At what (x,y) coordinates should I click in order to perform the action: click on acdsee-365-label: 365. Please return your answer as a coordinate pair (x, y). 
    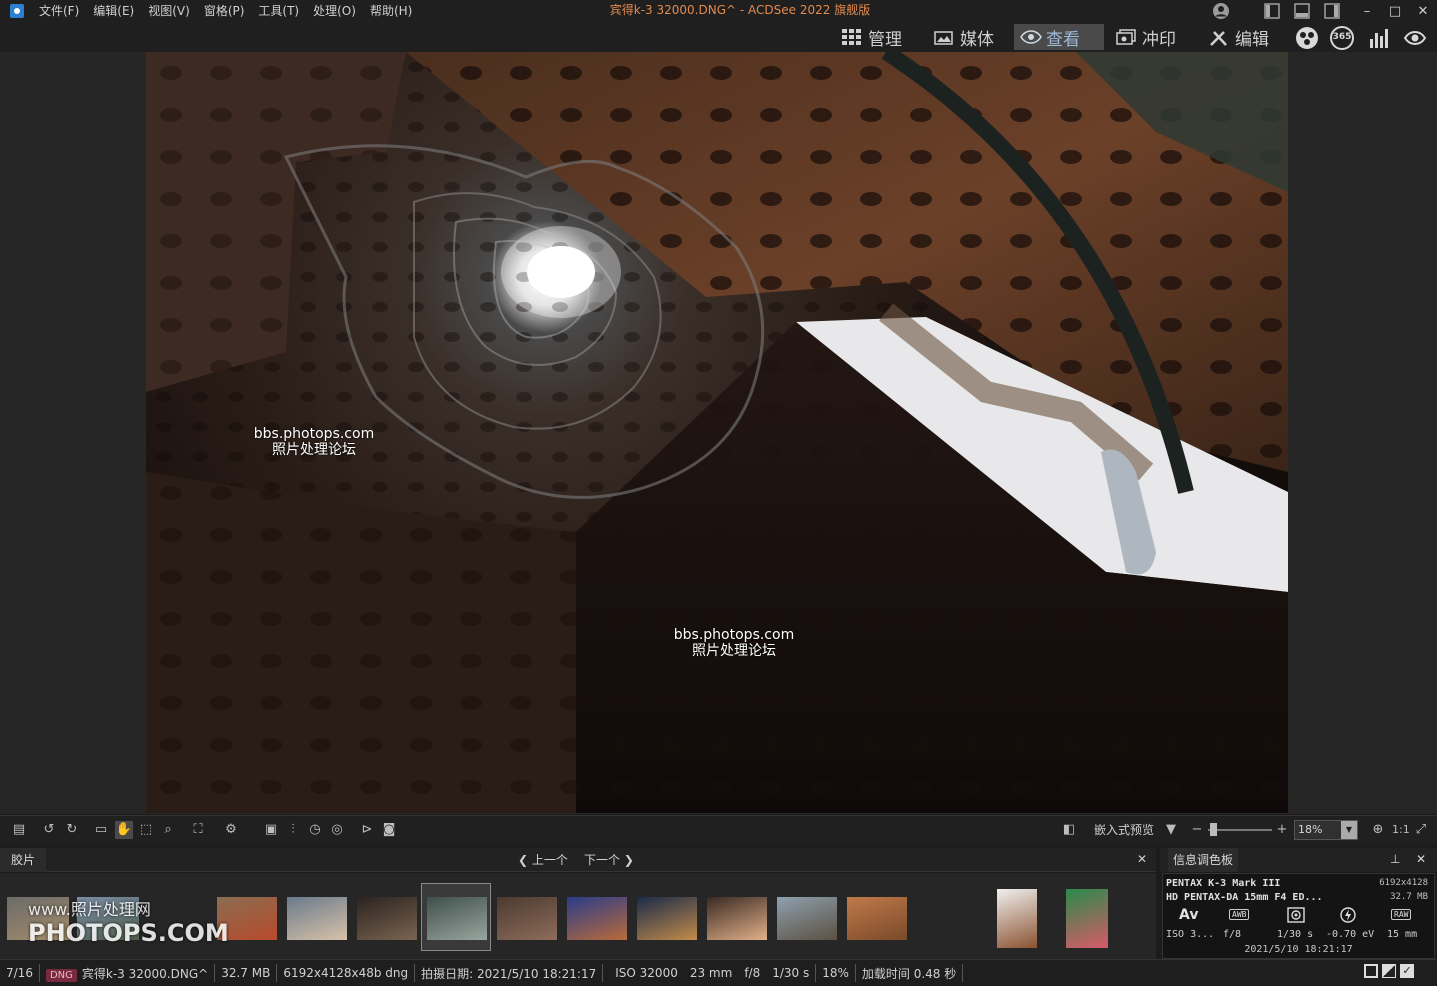
    Looking at the image, I should click on (1342, 37).